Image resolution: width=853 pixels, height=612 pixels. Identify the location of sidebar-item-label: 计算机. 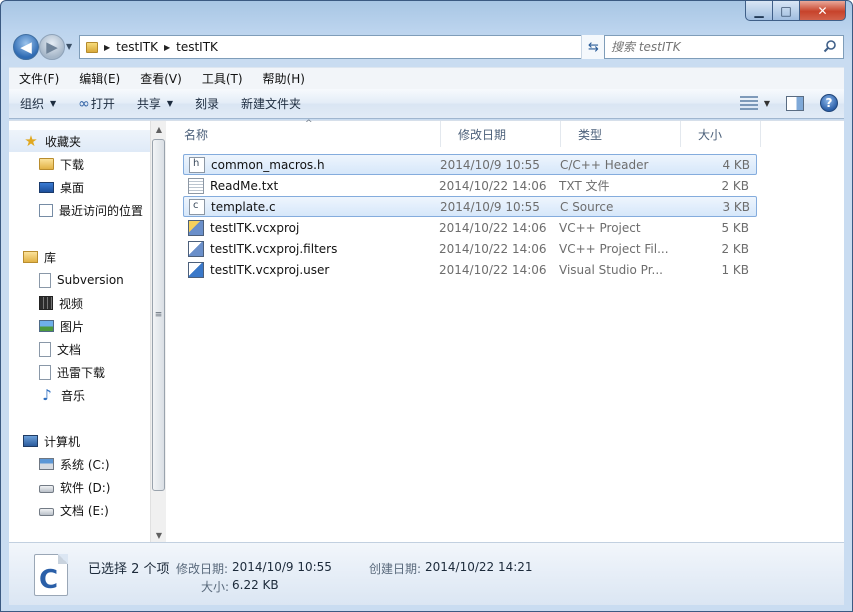
(62, 441).